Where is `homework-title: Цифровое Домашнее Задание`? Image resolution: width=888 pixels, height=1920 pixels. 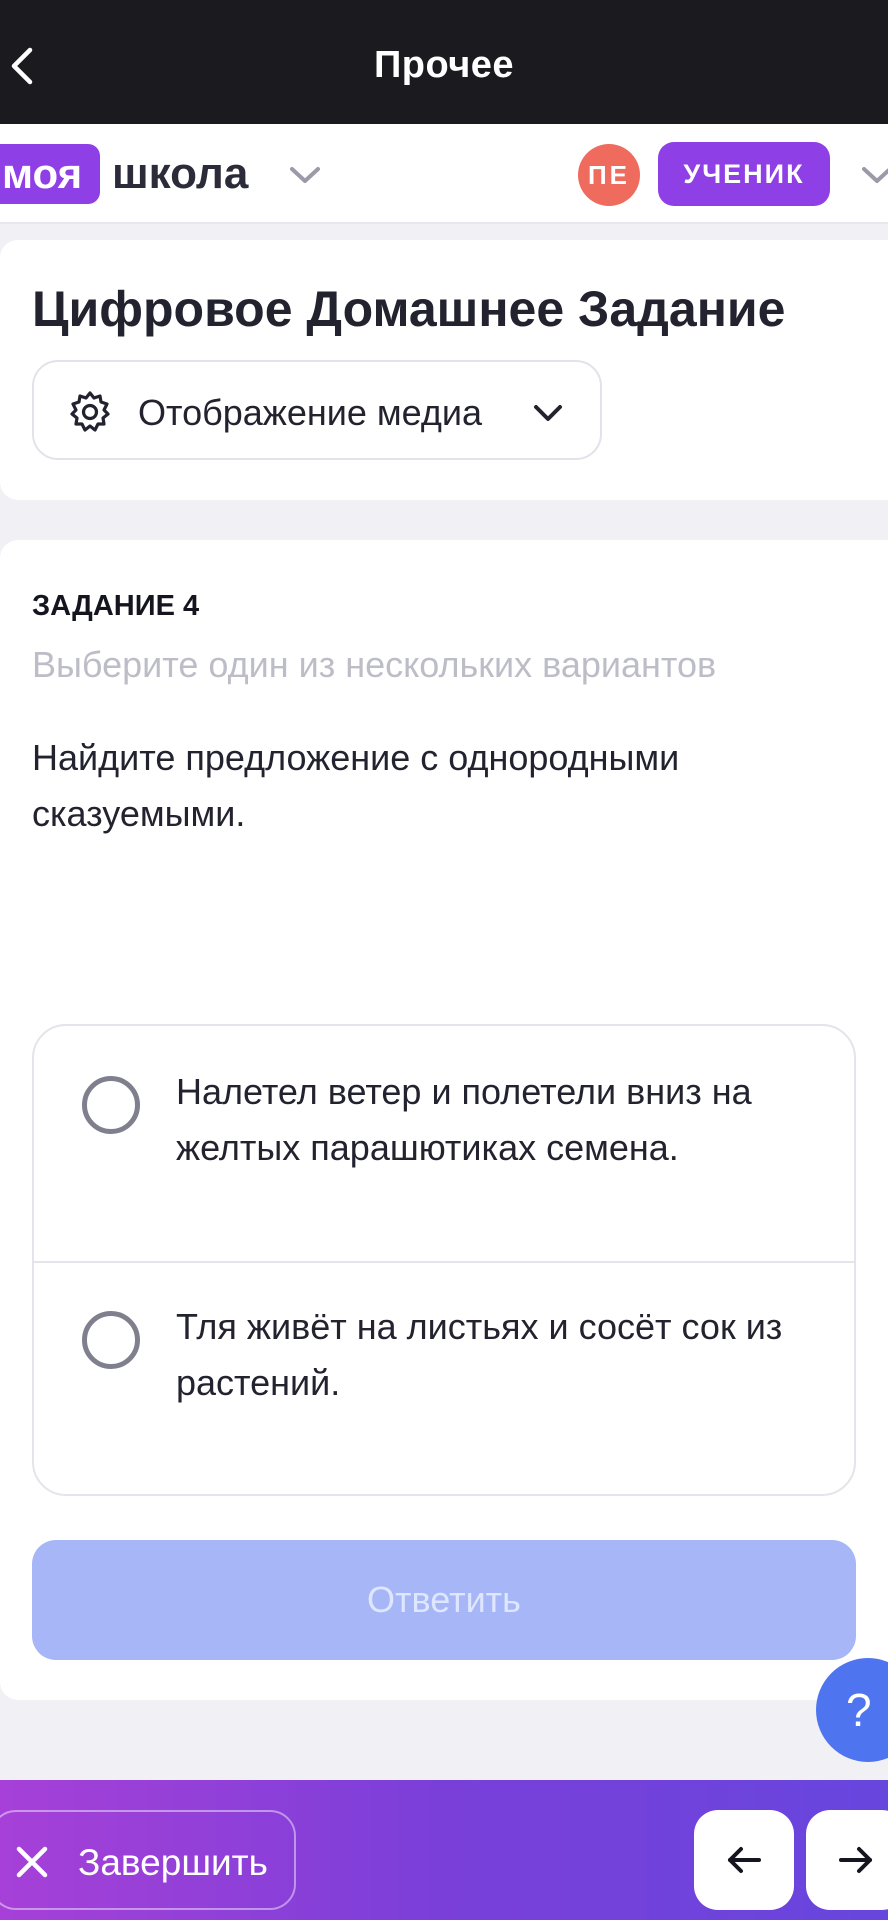 homework-title: Цифровое Домашнее Задание is located at coordinates (409, 309).